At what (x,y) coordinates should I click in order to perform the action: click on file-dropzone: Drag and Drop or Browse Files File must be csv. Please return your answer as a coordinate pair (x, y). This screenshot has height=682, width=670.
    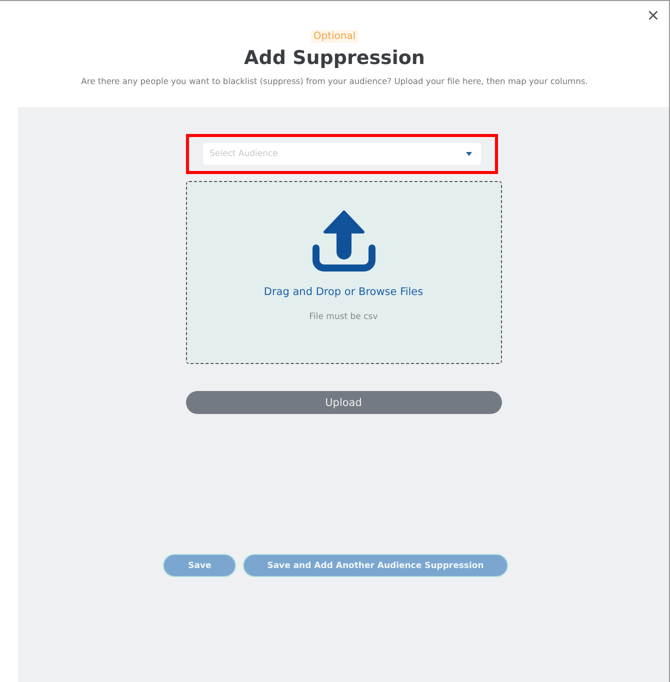
    Looking at the image, I should click on (344, 272).